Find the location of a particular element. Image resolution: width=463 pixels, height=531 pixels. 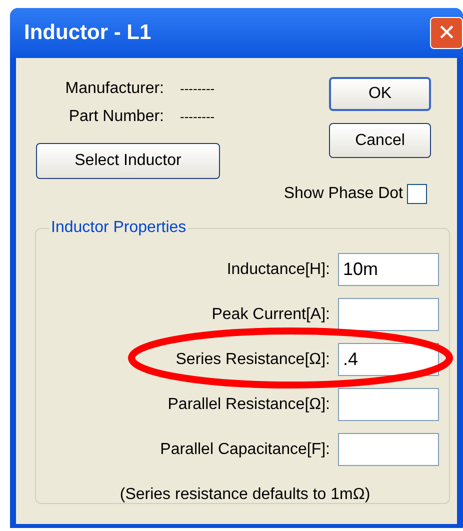

close-button: ✕ is located at coordinates (446, 33).